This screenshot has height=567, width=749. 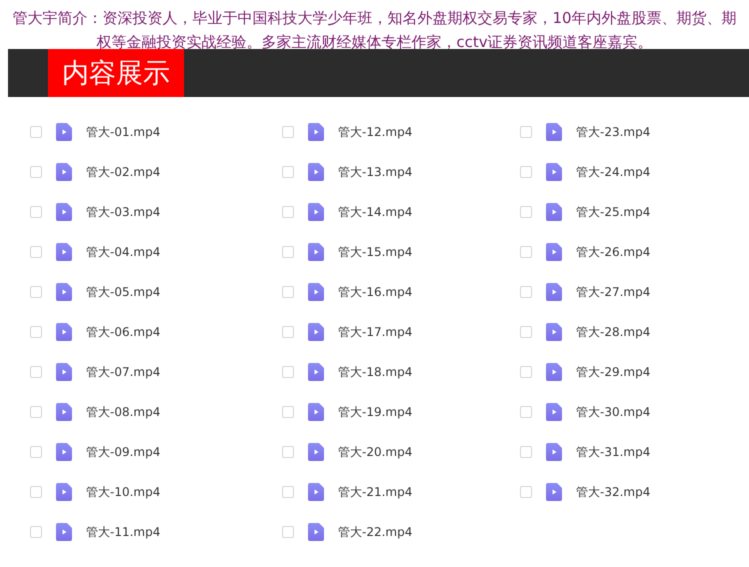 What do you see at coordinates (375, 452) in the screenshot?
I see `file-name: 管大-20.mp4` at bounding box center [375, 452].